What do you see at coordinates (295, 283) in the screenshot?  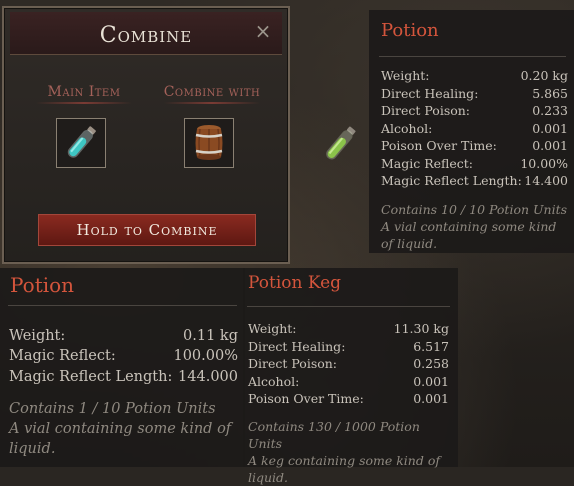 I see `tooltip-title: Potion Keg` at bounding box center [295, 283].